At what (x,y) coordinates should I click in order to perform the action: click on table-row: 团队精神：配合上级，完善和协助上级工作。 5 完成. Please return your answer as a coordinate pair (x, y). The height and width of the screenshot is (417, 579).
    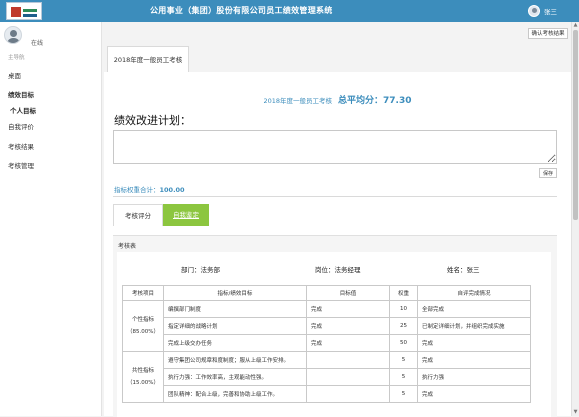
    Looking at the image, I should click on (327, 394).